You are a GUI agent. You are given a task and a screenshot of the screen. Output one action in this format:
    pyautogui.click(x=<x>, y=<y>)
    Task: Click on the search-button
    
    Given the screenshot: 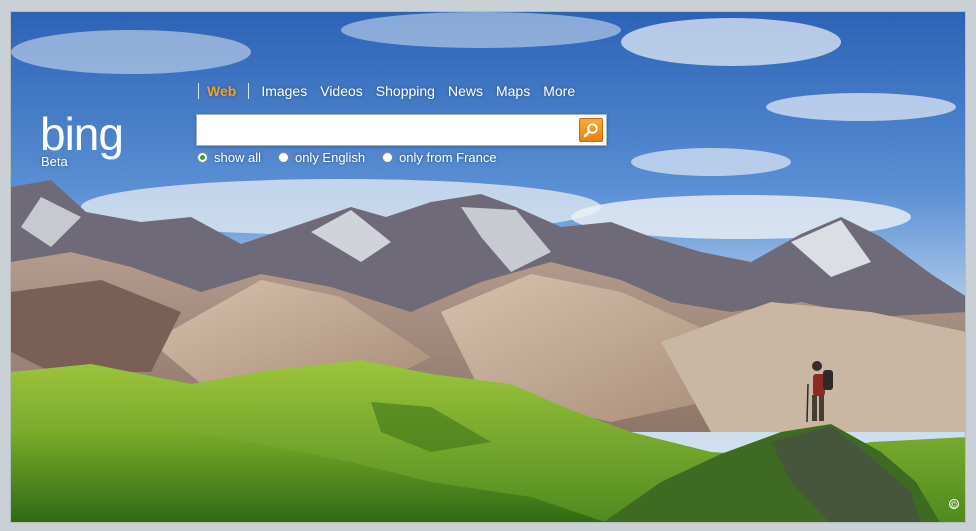 What is the action you would take?
    pyautogui.click(x=591, y=130)
    